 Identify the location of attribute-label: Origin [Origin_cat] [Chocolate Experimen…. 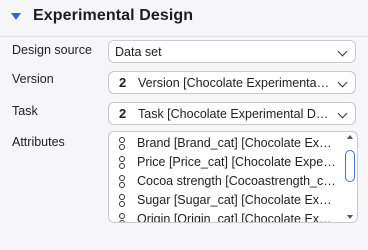
(237, 217).